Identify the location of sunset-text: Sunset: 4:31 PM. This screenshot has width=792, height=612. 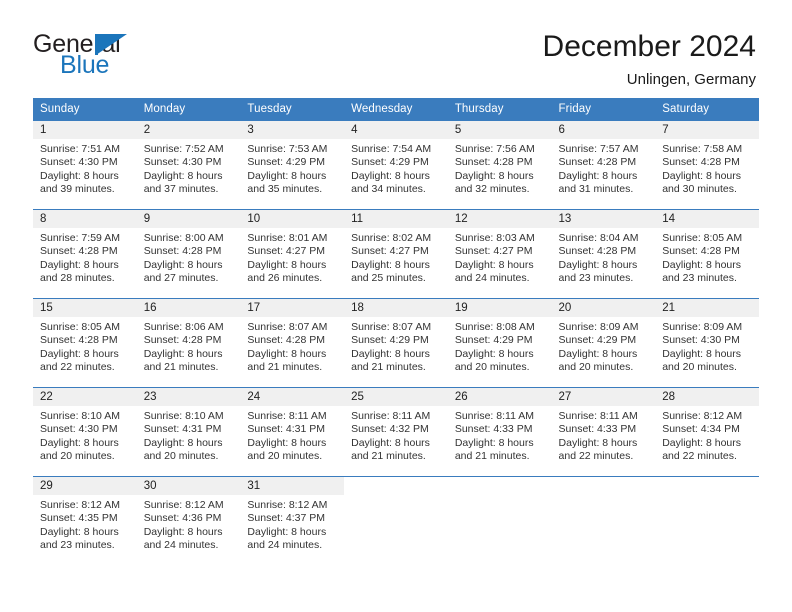
(286, 429).